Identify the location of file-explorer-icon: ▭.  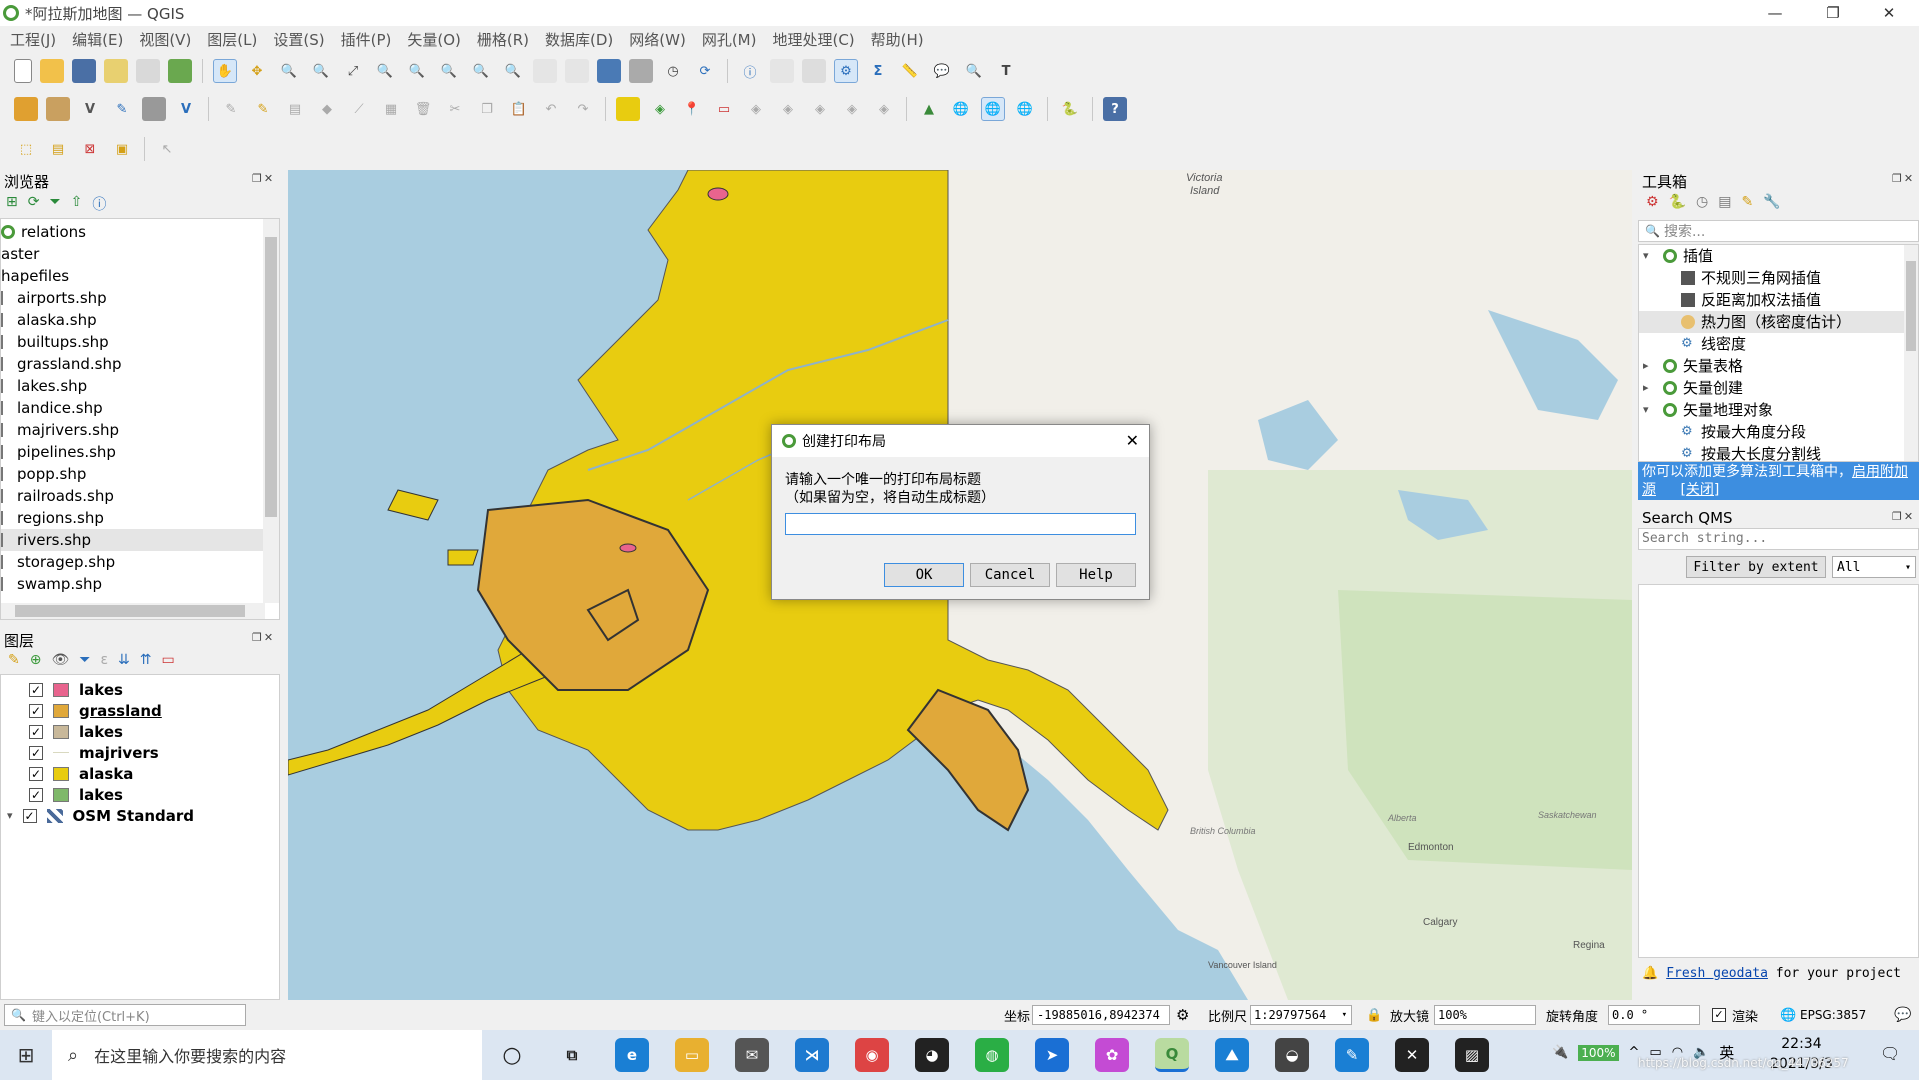
(692, 1055).